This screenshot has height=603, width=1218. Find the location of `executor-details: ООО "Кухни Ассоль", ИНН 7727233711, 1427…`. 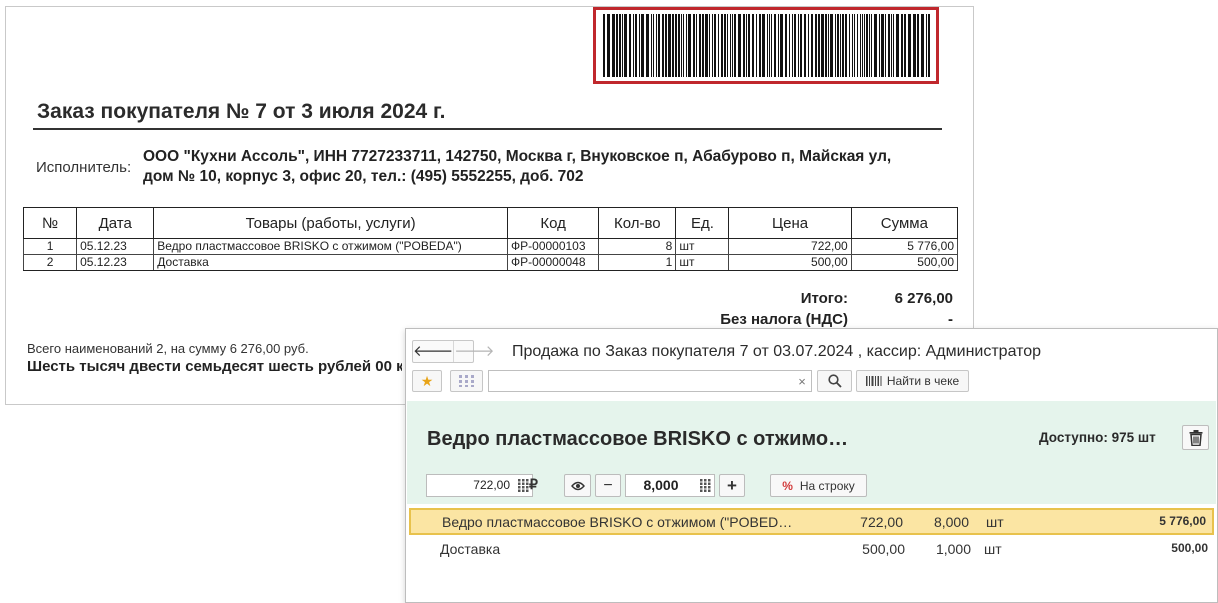

executor-details: ООО "Кухни Ассоль", ИНН 7727233711, 1427… is located at coordinates (543, 167).